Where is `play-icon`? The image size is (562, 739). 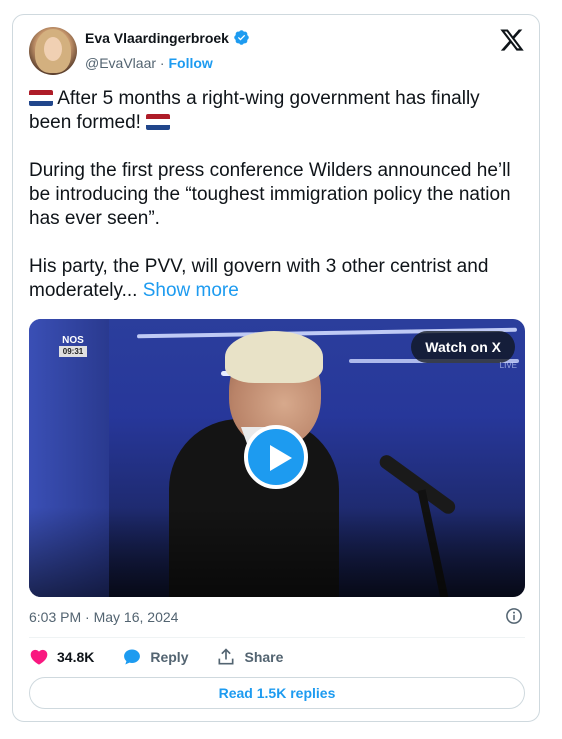
play-icon is located at coordinates (281, 458).